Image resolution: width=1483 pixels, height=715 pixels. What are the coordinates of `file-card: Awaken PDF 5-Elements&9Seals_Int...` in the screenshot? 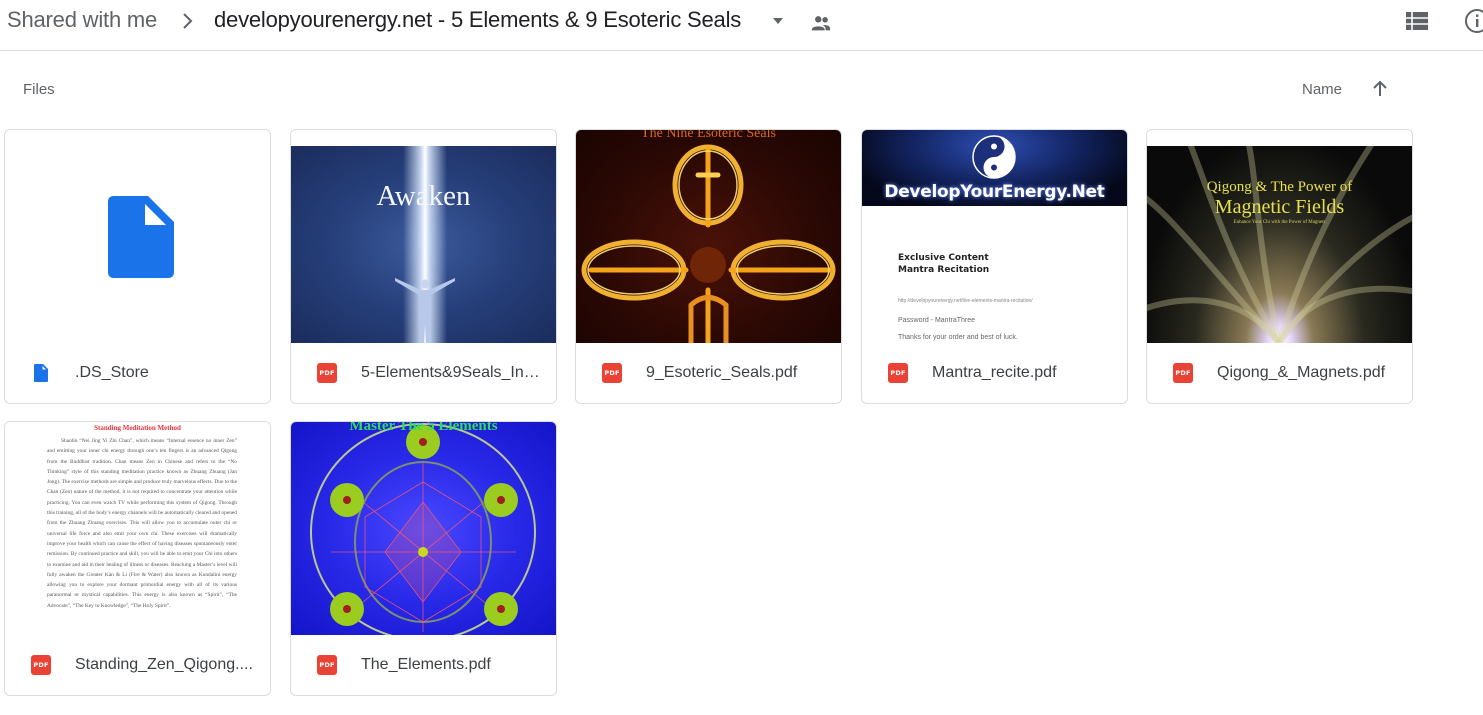 It's located at (423, 266).